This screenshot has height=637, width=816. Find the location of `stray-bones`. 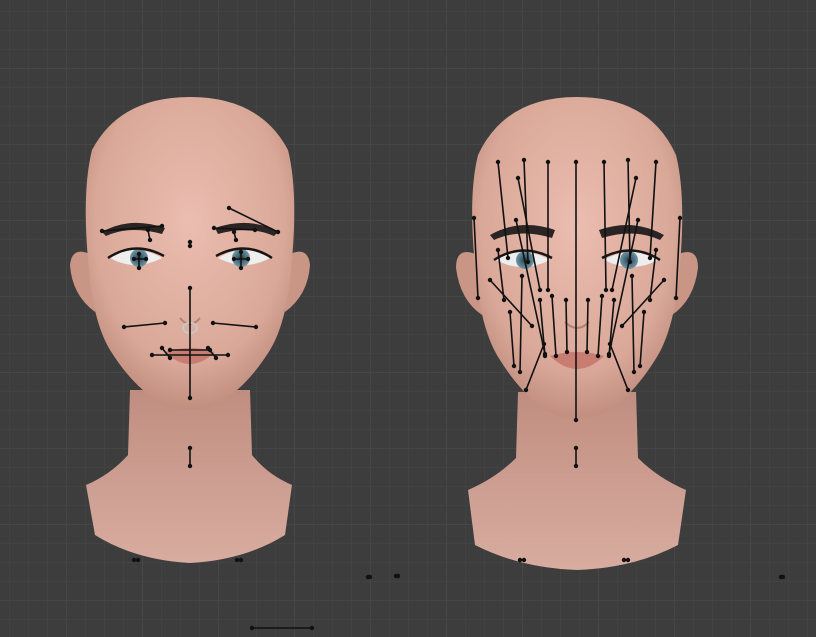

stray-bones is located at coordinates (458, 594).